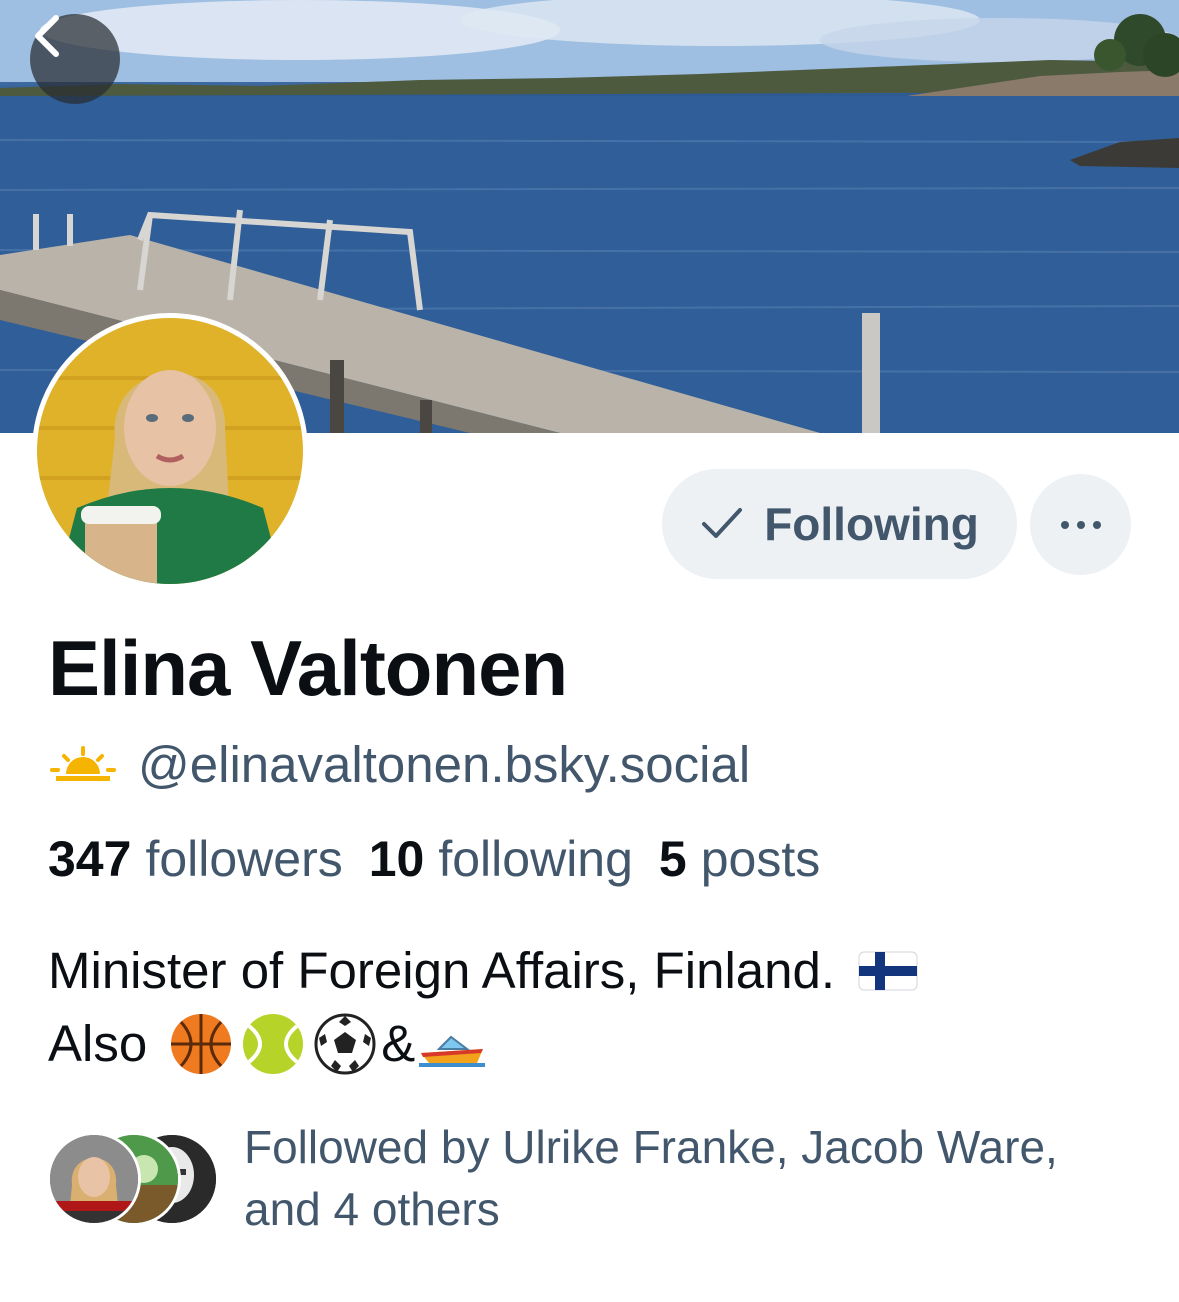 The width and height of the screenshot is (1179, 1302). What do you see at coordinates (75, 59) in the screenshot?
I see `back-button` at bounding box center [75, 59].